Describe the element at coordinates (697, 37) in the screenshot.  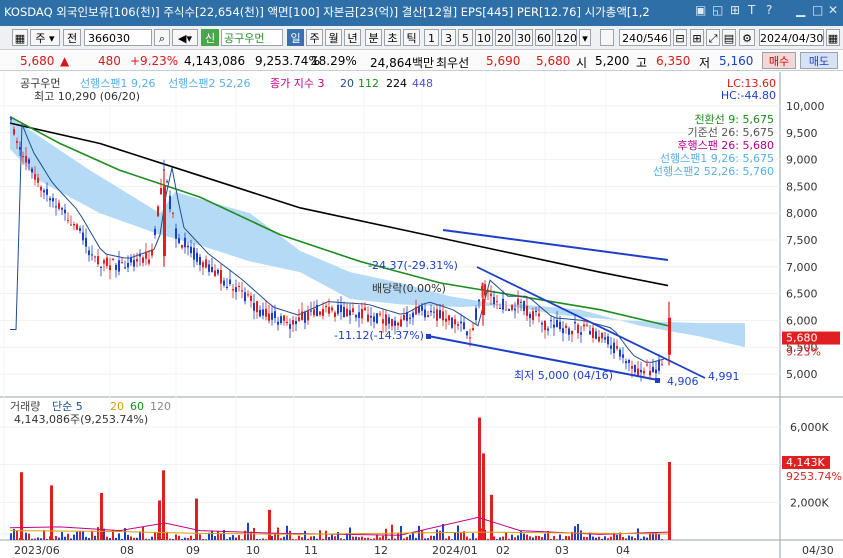
I see `zoom-in-icon: ⊞` at that location.